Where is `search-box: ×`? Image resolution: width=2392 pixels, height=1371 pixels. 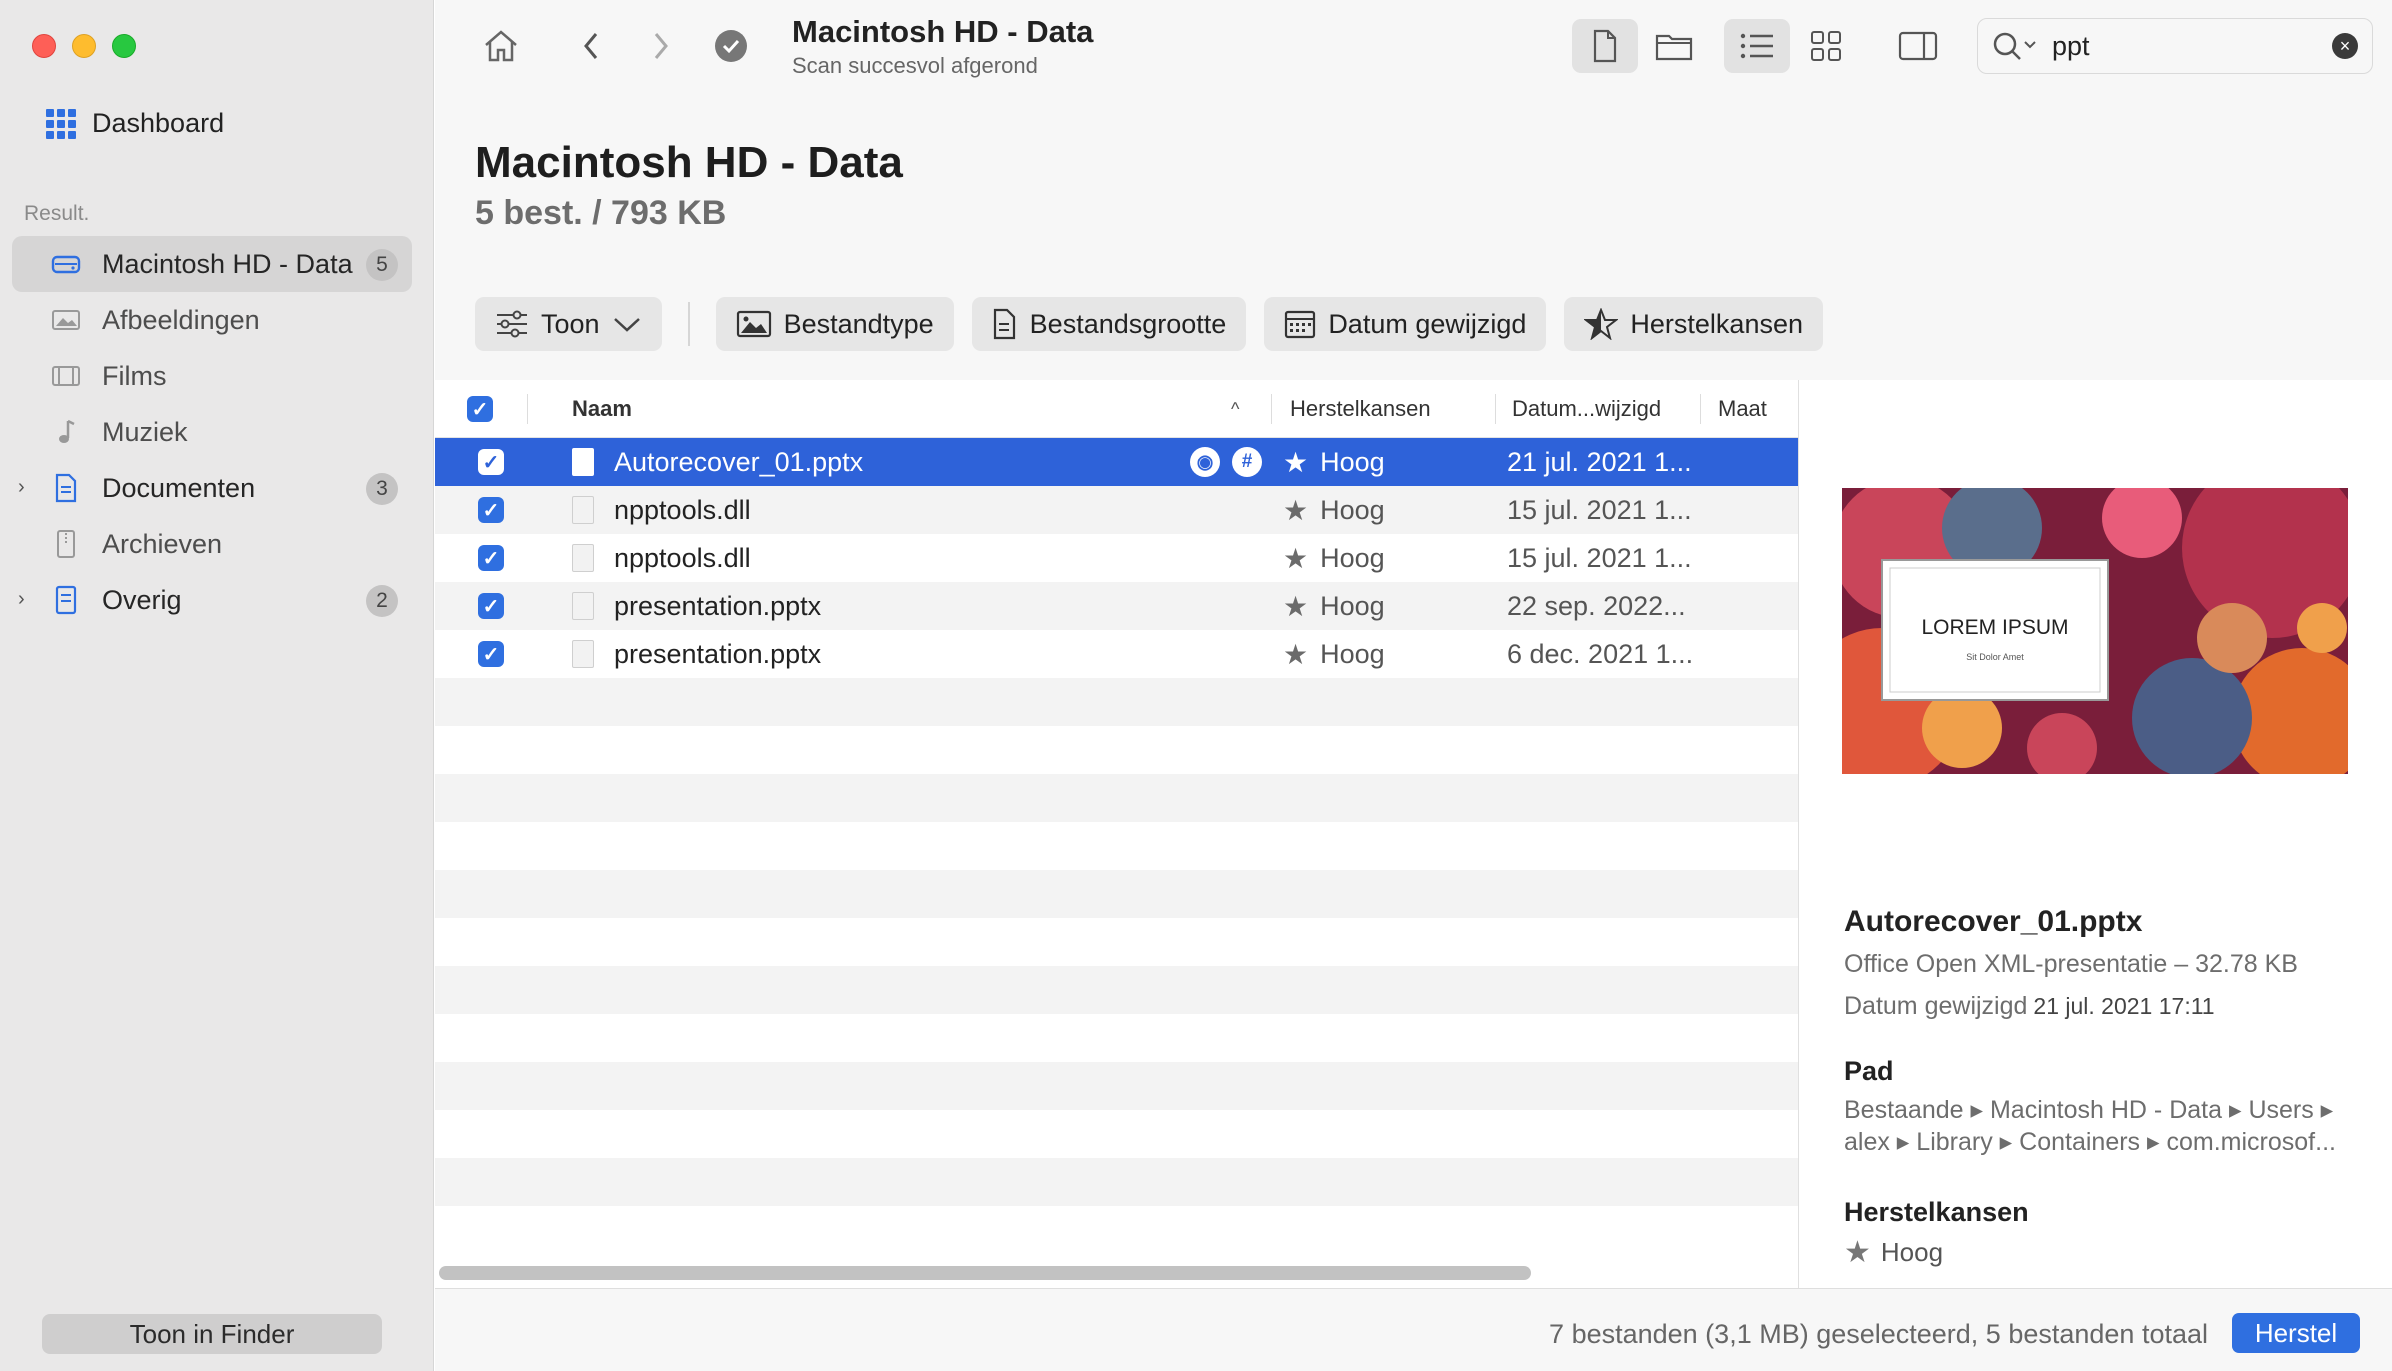
search-box: × is located at coordinates (2175, 46).